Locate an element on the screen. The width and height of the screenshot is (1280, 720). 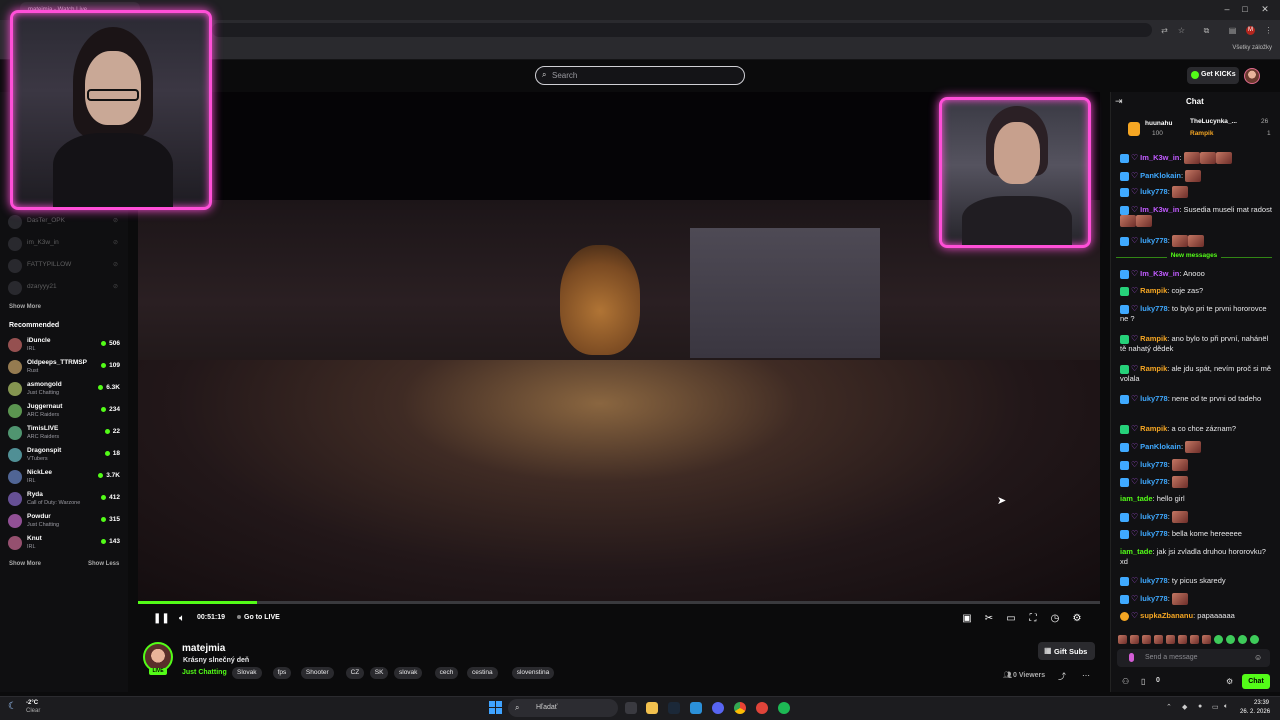
sidebar-channel-offline: FATTYPILLOW ⊘ is located at coordinates (64, 266).